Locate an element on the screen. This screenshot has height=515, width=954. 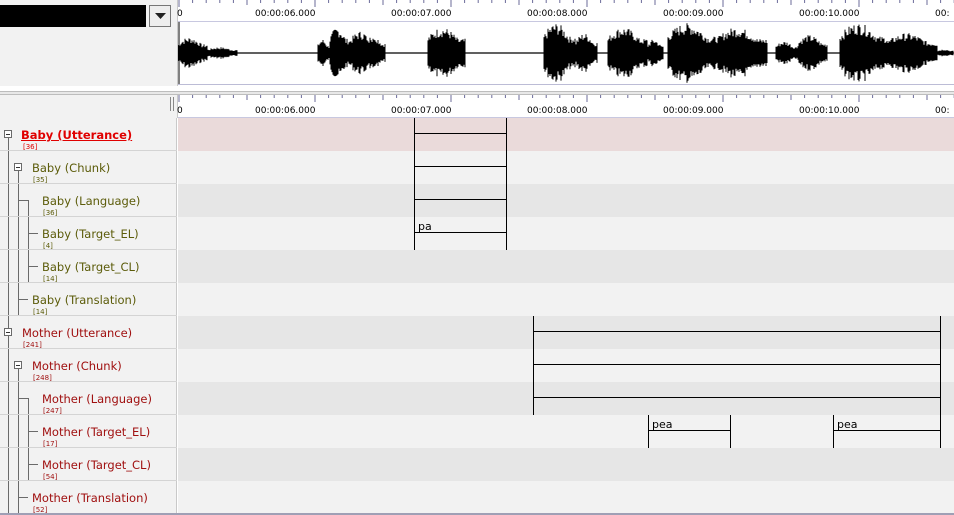
tier-label-baby-utterance: Baby (Utterance) is located at coordinates (76, 135).